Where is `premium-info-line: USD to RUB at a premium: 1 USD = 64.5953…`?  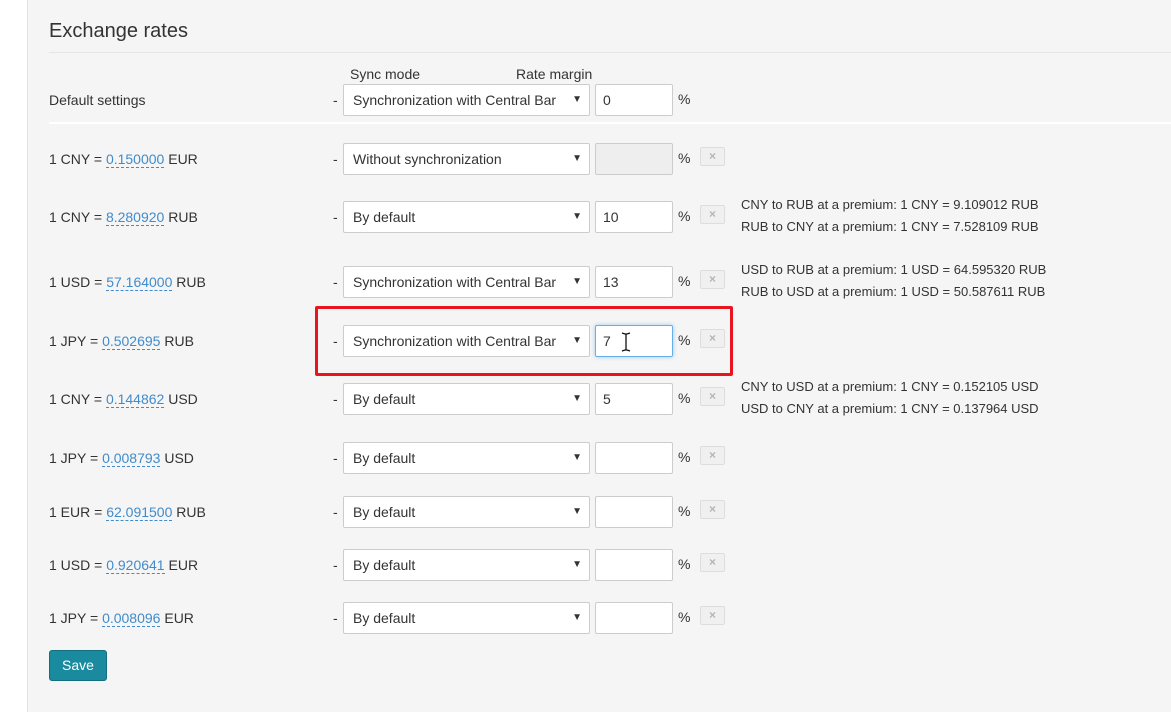 premium-info-line: USD to RUB at a premium: 1 USD = 64.5953… is located at coordinates (894, 269).